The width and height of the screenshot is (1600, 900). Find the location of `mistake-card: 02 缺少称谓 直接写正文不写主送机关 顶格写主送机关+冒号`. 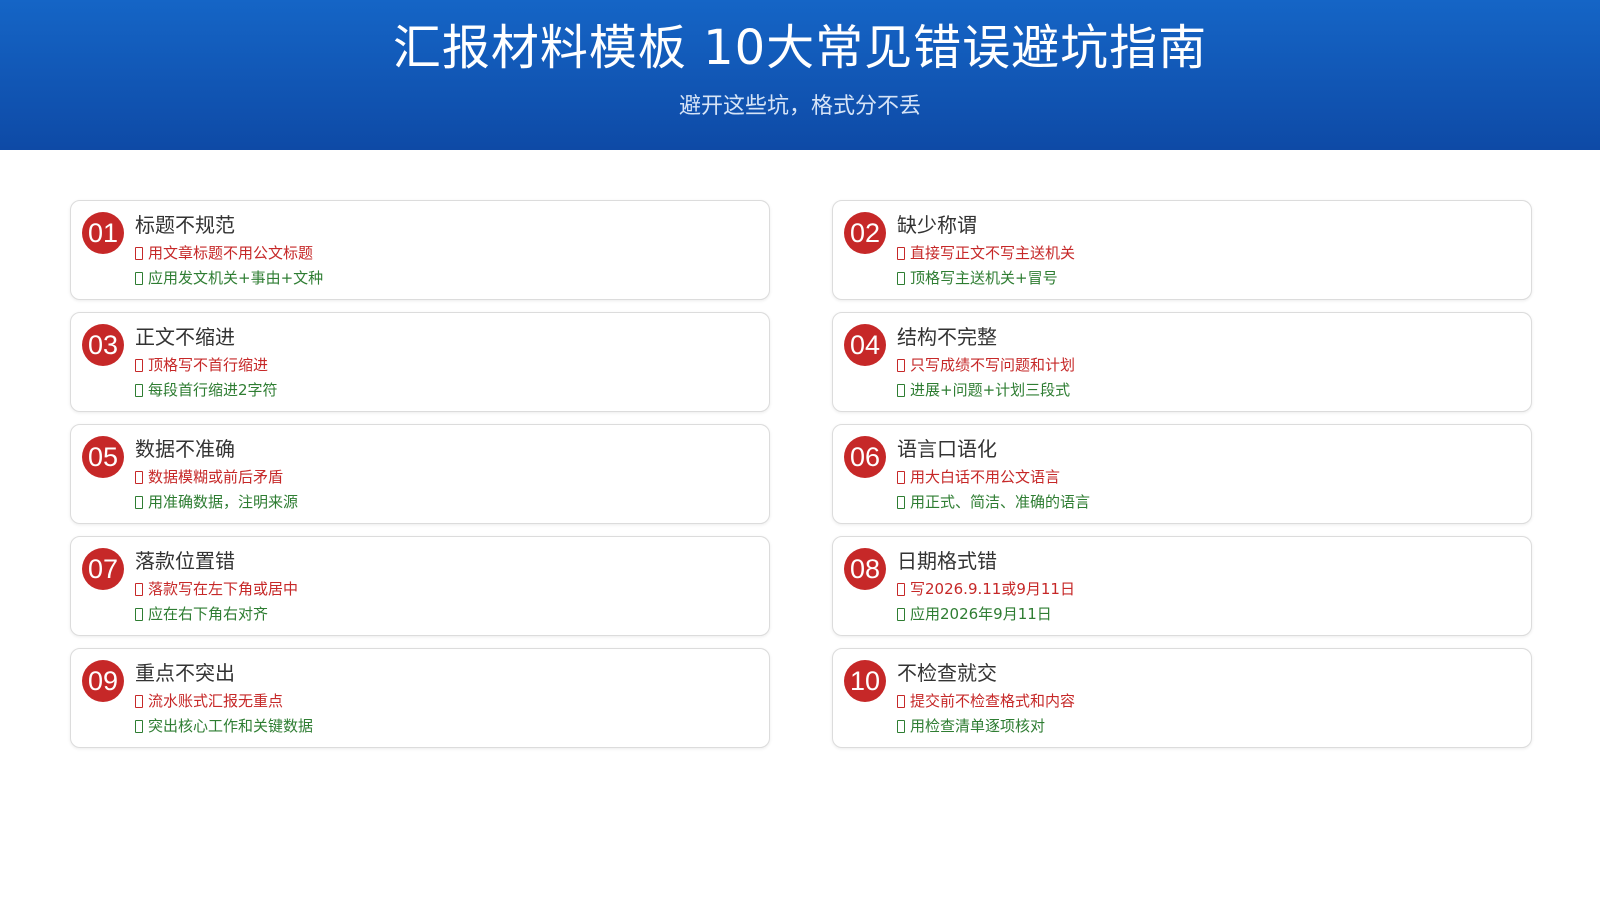

mistake-card: 02 缺少称谓 直接写正文不写主送机关 顶格写主送机关+冒号 is located at coordinates (1182, 250).